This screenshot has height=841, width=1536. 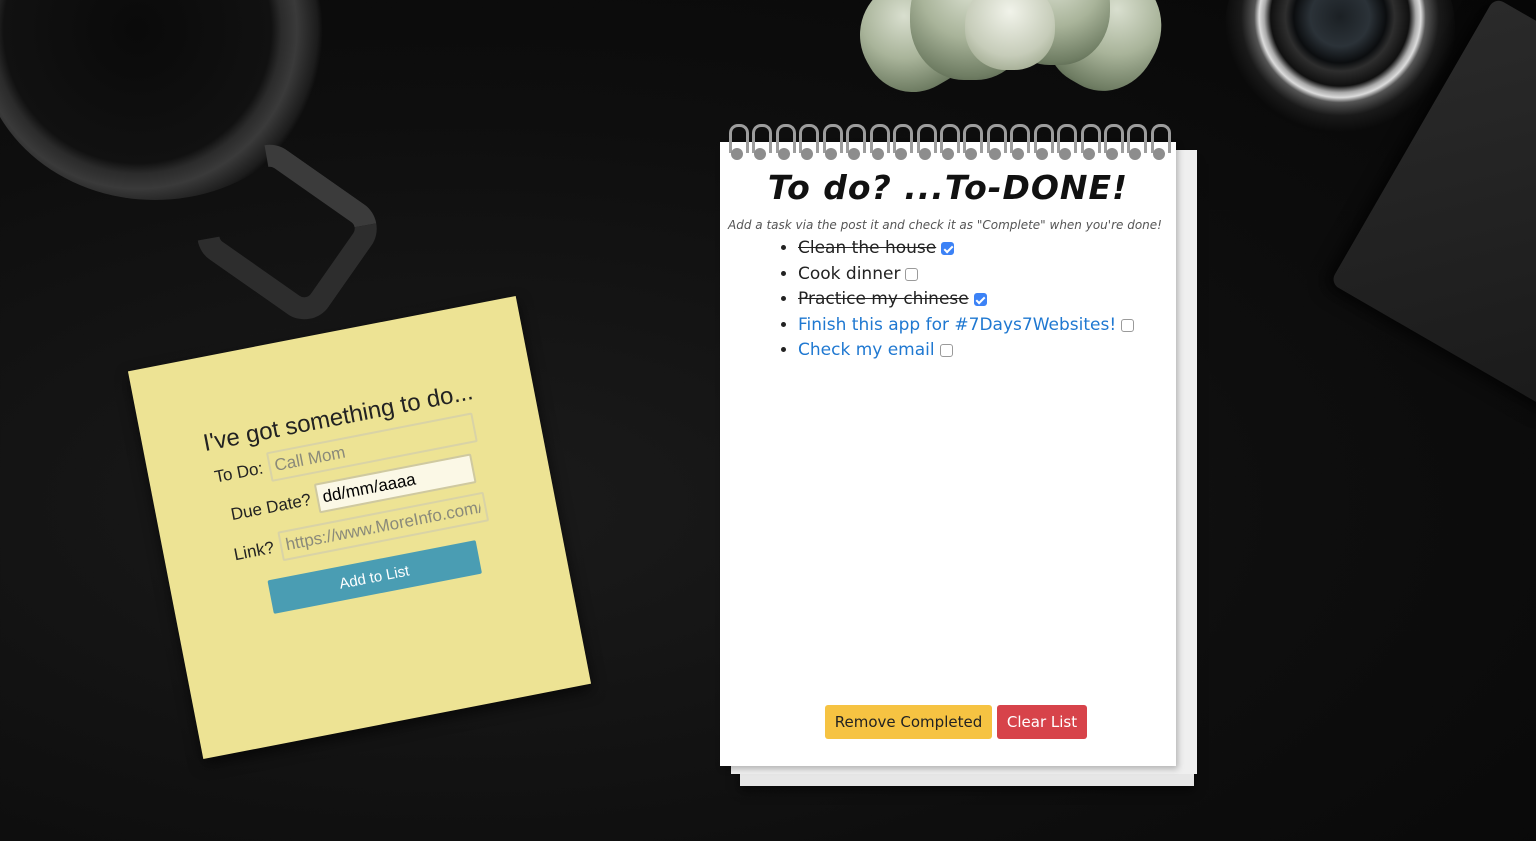 What do you see at coordinates (966, 351) in the screenshot?
I see `task-item: Check my email` at bounding box center [966, 351].